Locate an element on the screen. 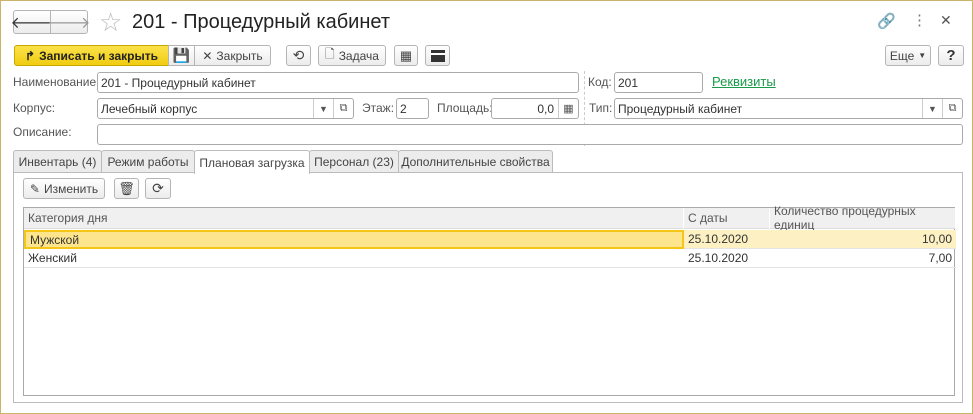 Image resolution: width=973 pixels, height=414 pixels. table-cell: 7,00 is located at coordinates (863, 258).